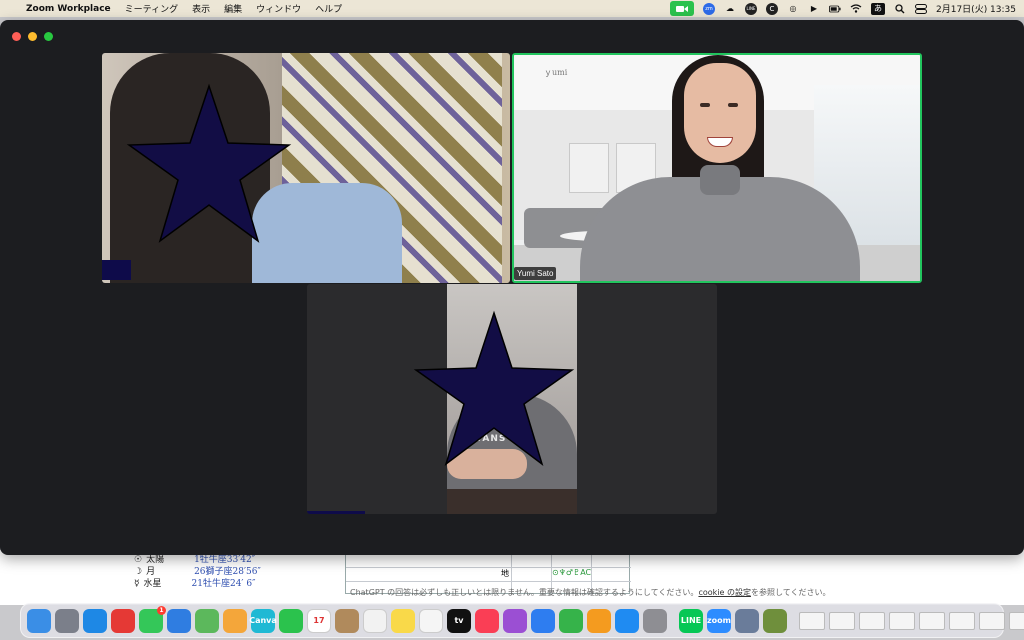 This screenshot has height=640, width=1024. Describe the element at coordinates (682, 8) in the screenshot. I see `zoom-camera-icon` at that location.